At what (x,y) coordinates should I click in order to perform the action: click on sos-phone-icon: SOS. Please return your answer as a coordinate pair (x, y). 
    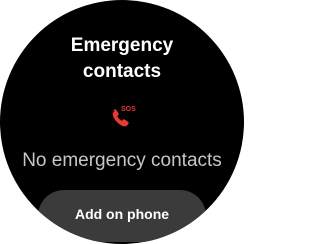
    Looking at the image, I should click on (124, 116).